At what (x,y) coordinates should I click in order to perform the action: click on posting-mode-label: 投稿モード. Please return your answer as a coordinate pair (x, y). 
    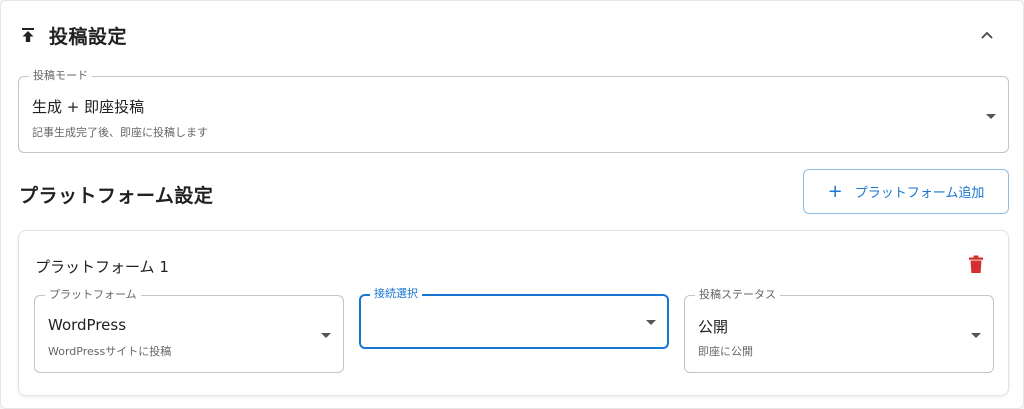
    Looking at the image, I should click on (60, 76).